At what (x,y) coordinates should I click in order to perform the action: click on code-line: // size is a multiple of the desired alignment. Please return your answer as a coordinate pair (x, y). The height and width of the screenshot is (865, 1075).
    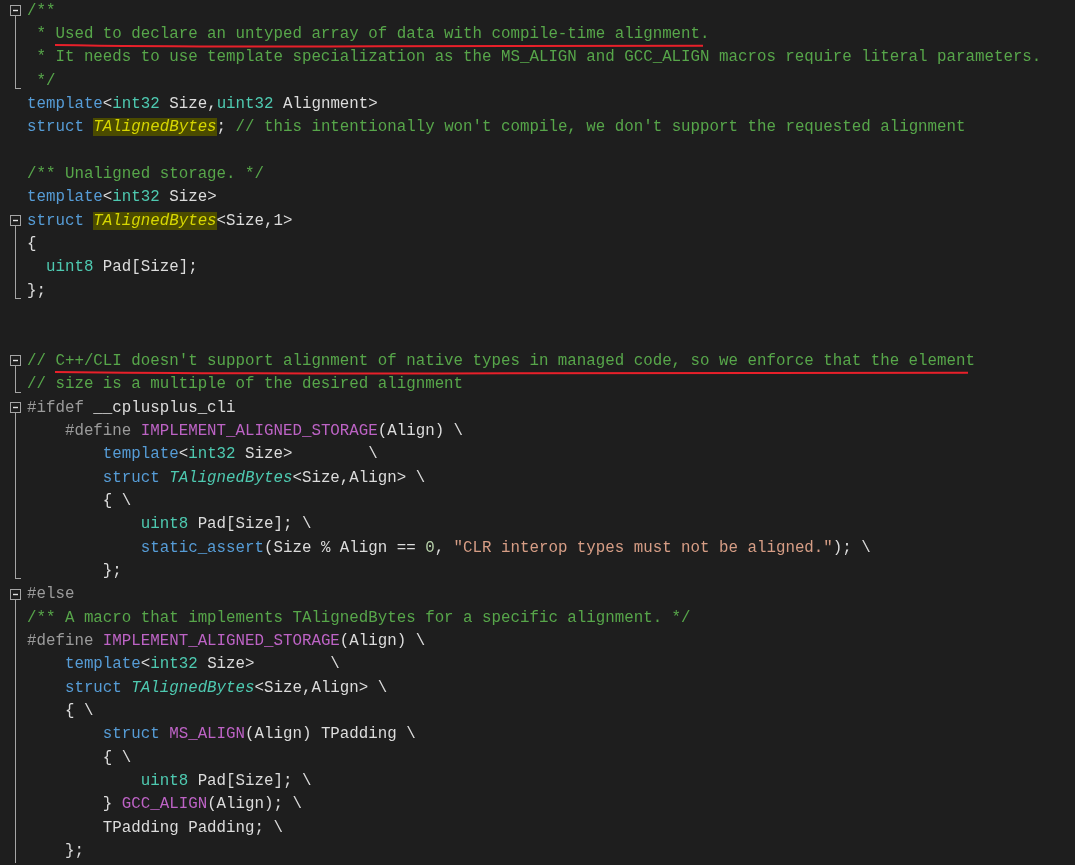
    Looking at the image, I should click on (245, 384).